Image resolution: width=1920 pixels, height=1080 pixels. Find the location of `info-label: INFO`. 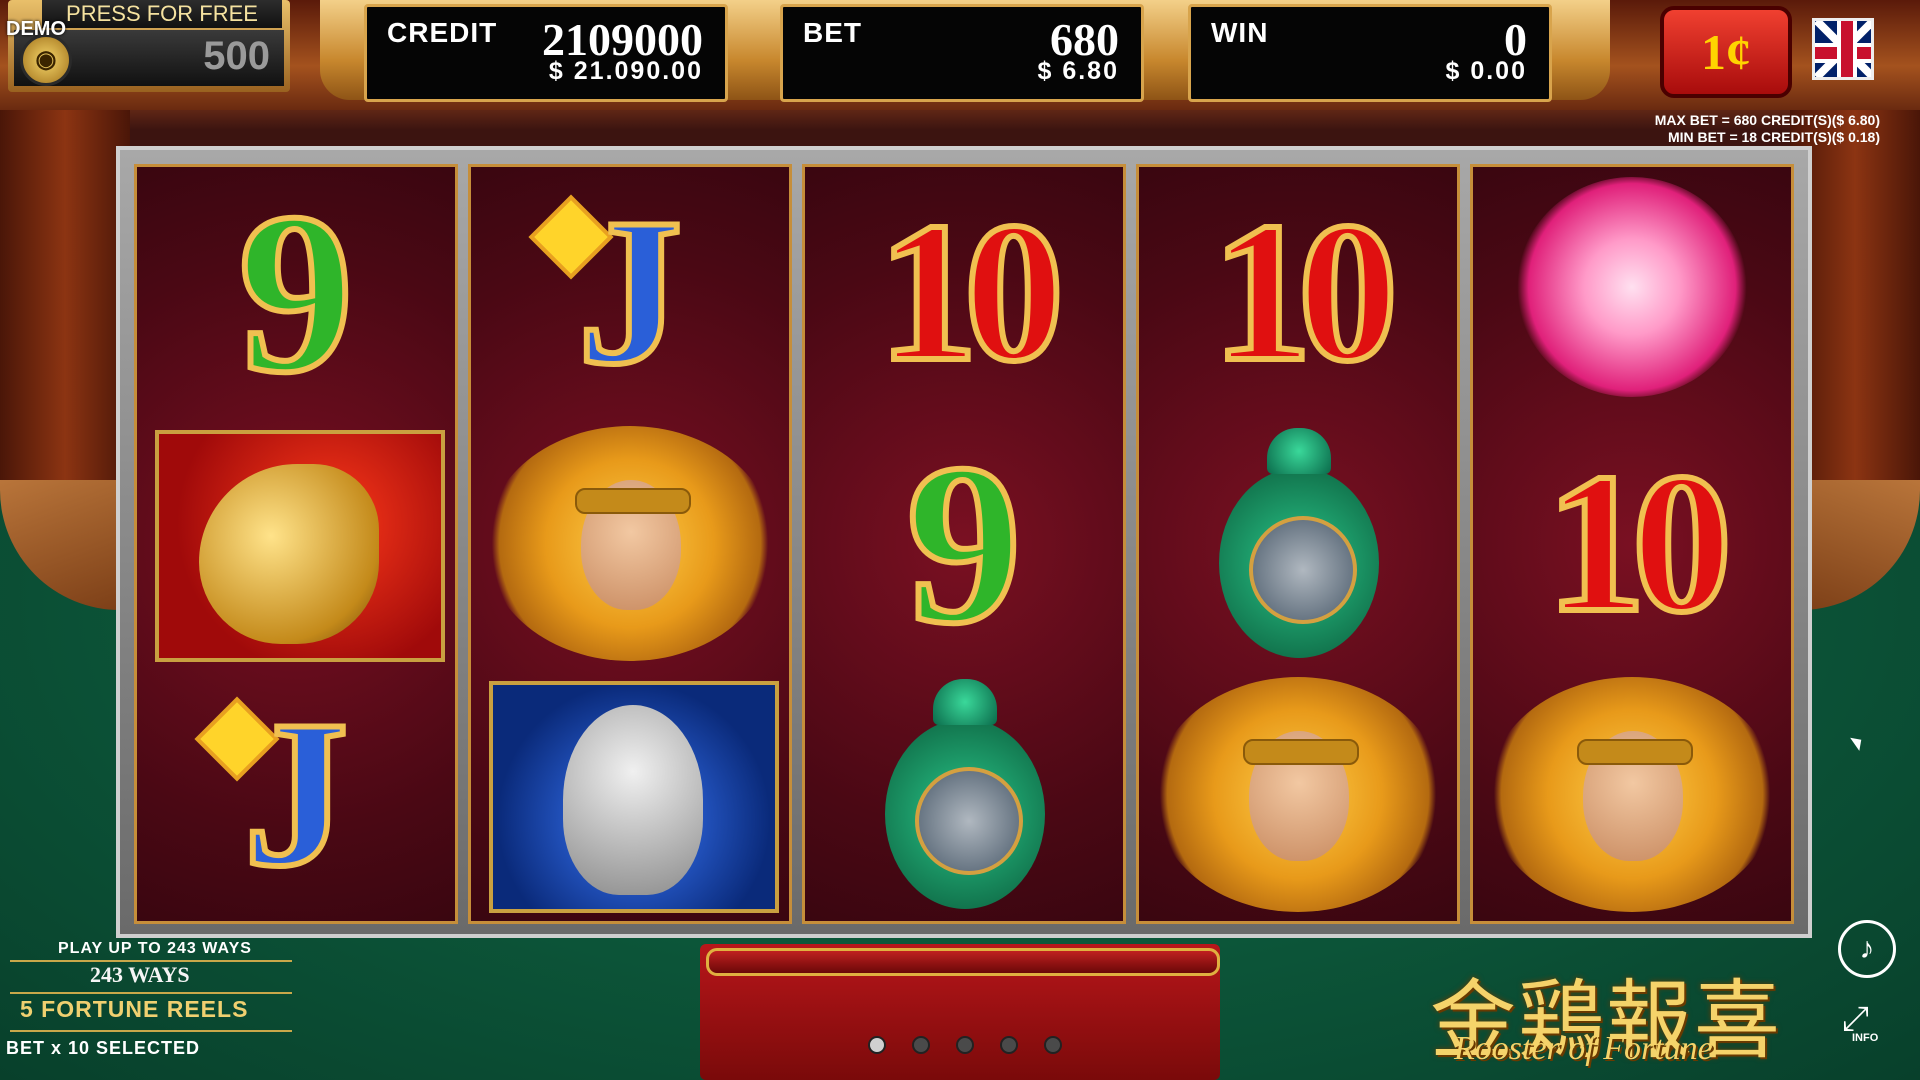

info-label: INFO is located at coordinates (1865, 1038).